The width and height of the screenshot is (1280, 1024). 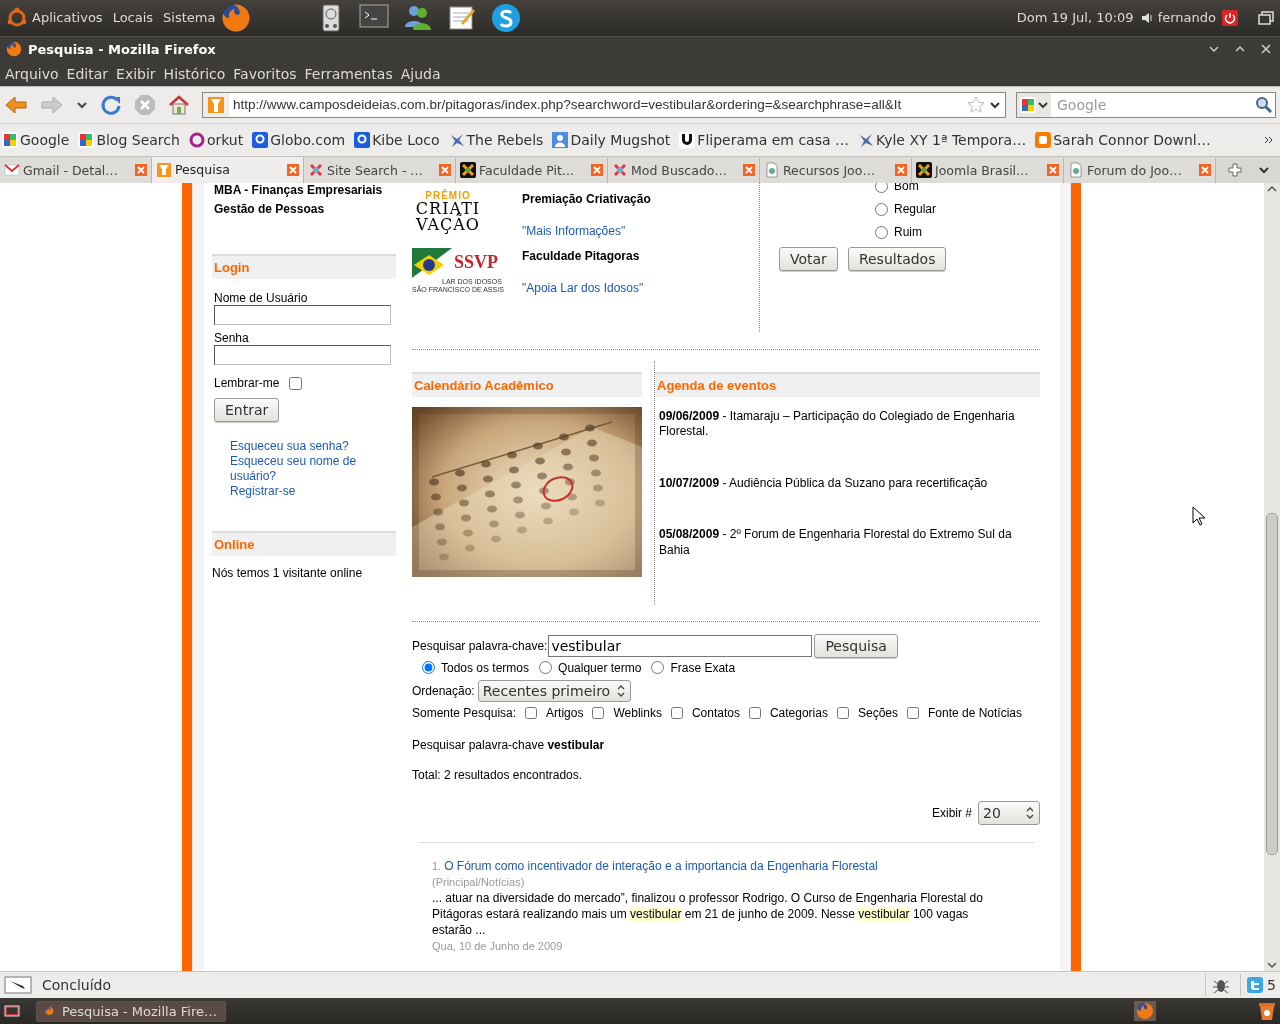 I want to click on checkbox-label: Fonte de Notícias, so click(x=975, y=712).